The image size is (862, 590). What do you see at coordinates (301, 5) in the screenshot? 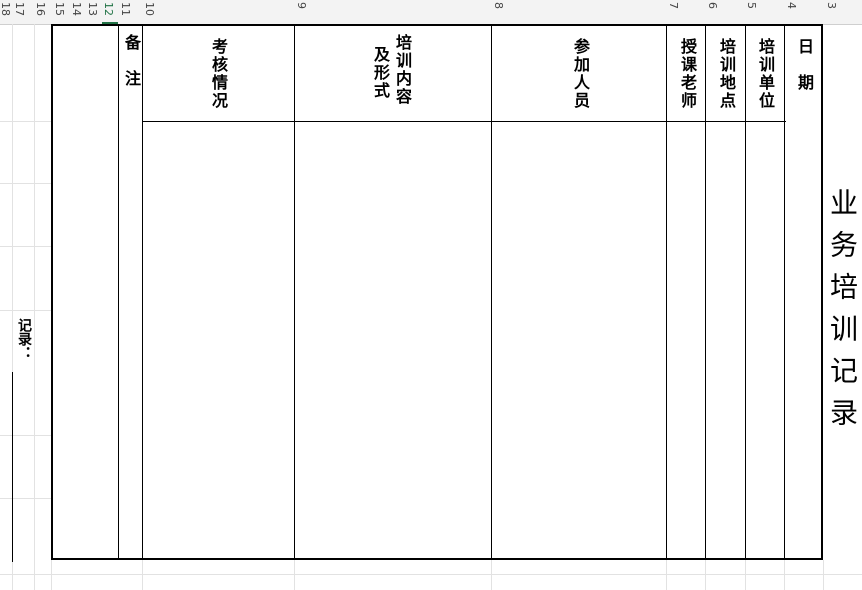
I see `row-header-9: 9` at bounding box center [301, 5].